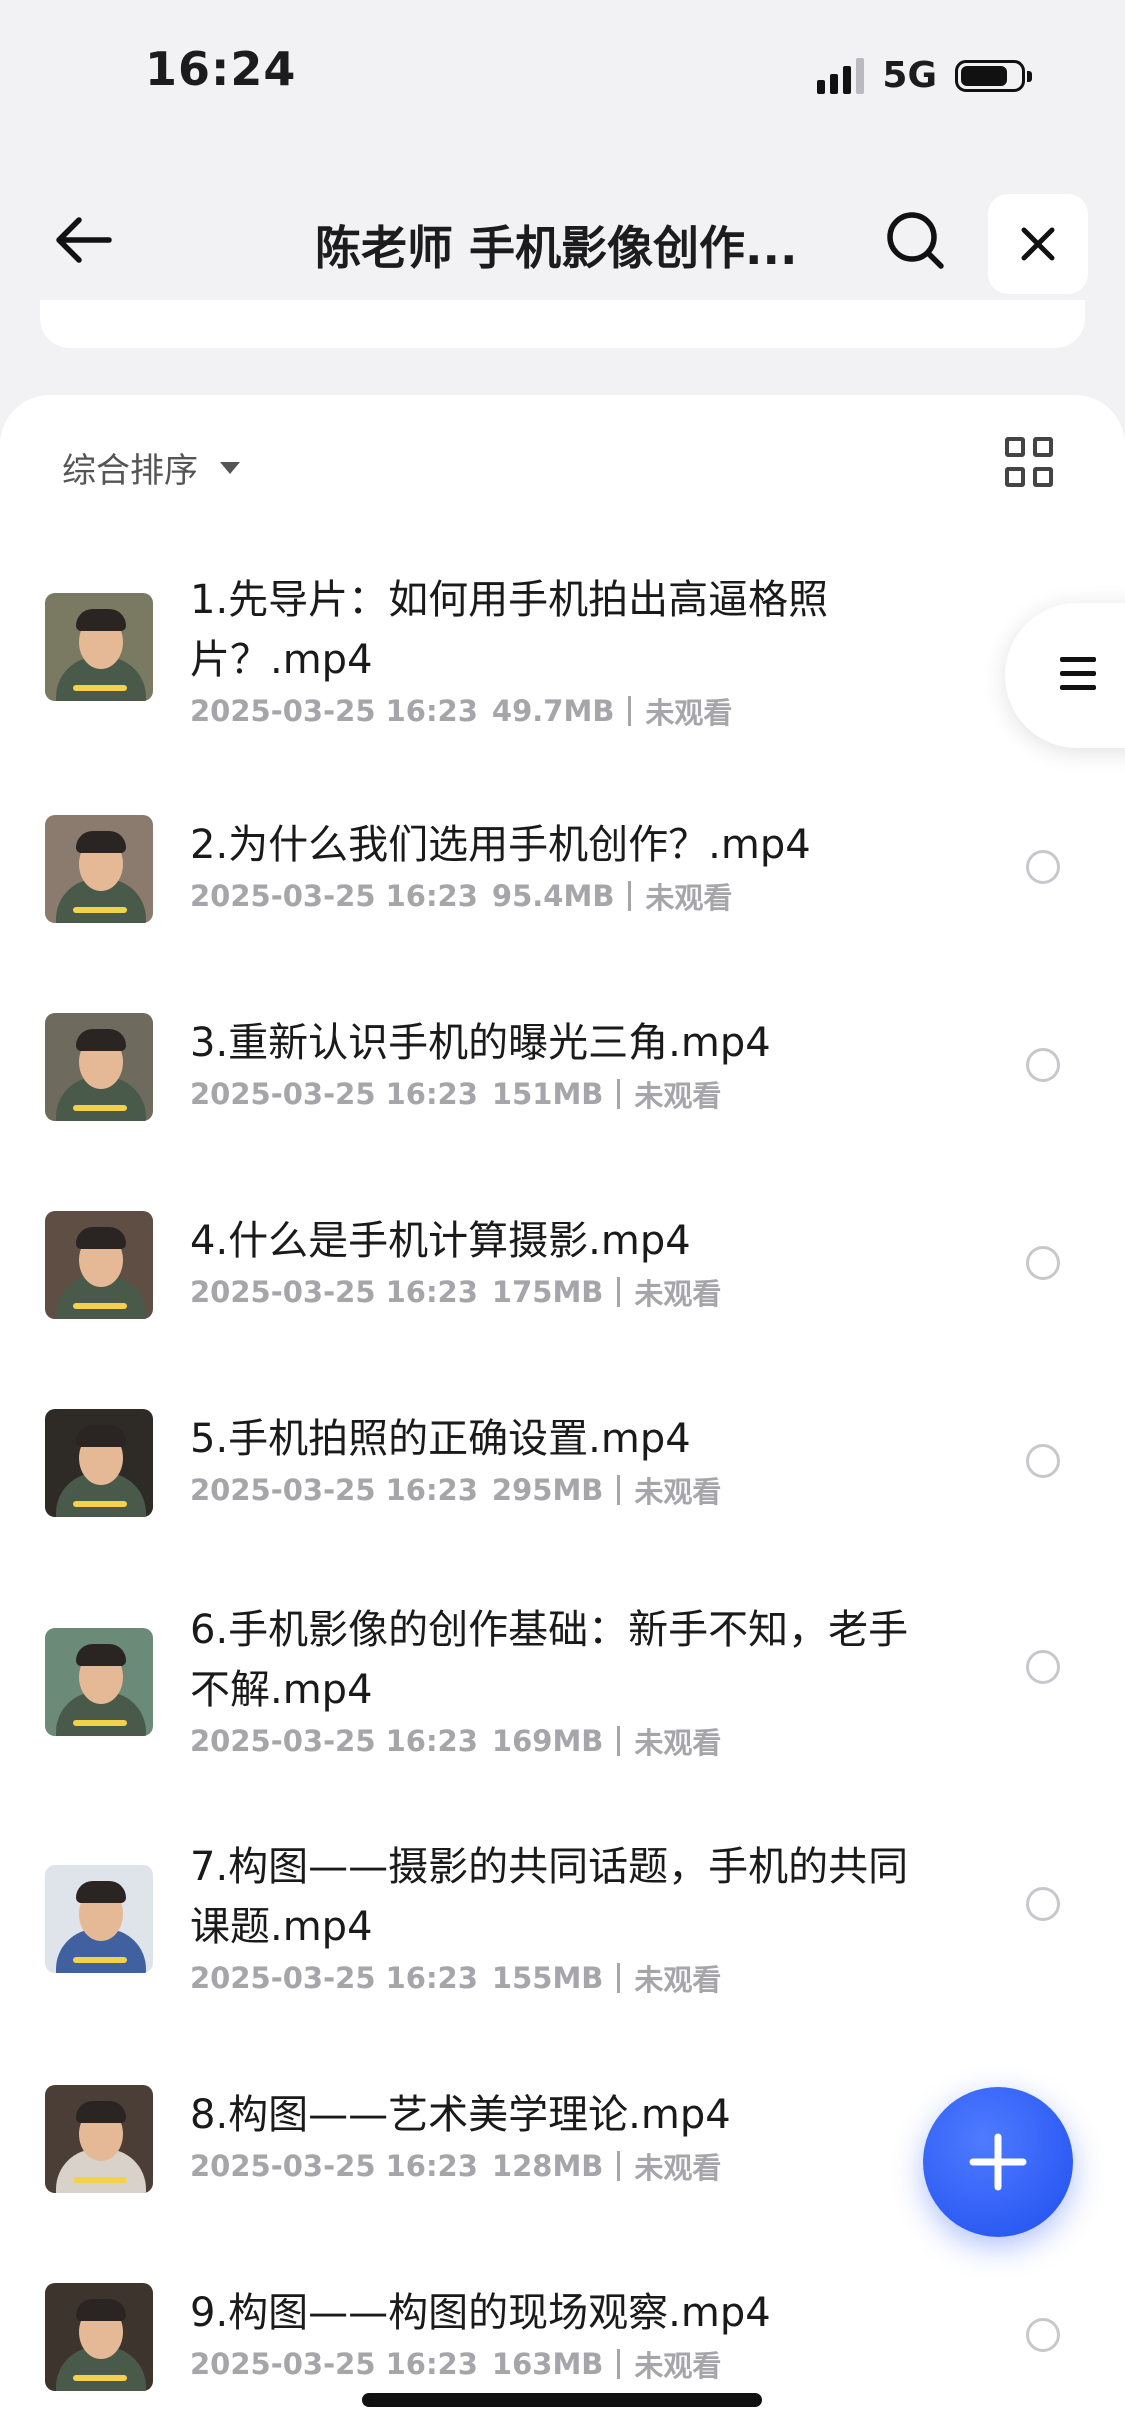 The image size is (1125, 2436). I want to click on item-meta: 2025-03-25 16:23 128MB 未观看, so click(455, 2166).